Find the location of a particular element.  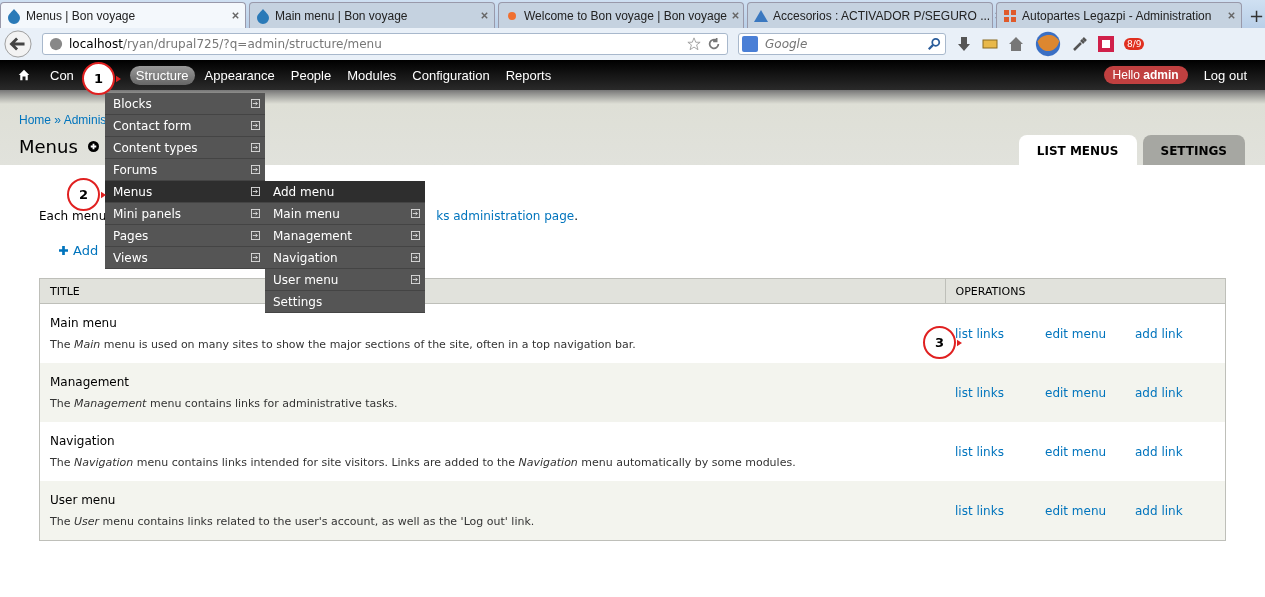

menu-title: Management is located at coordinates (90, 382).